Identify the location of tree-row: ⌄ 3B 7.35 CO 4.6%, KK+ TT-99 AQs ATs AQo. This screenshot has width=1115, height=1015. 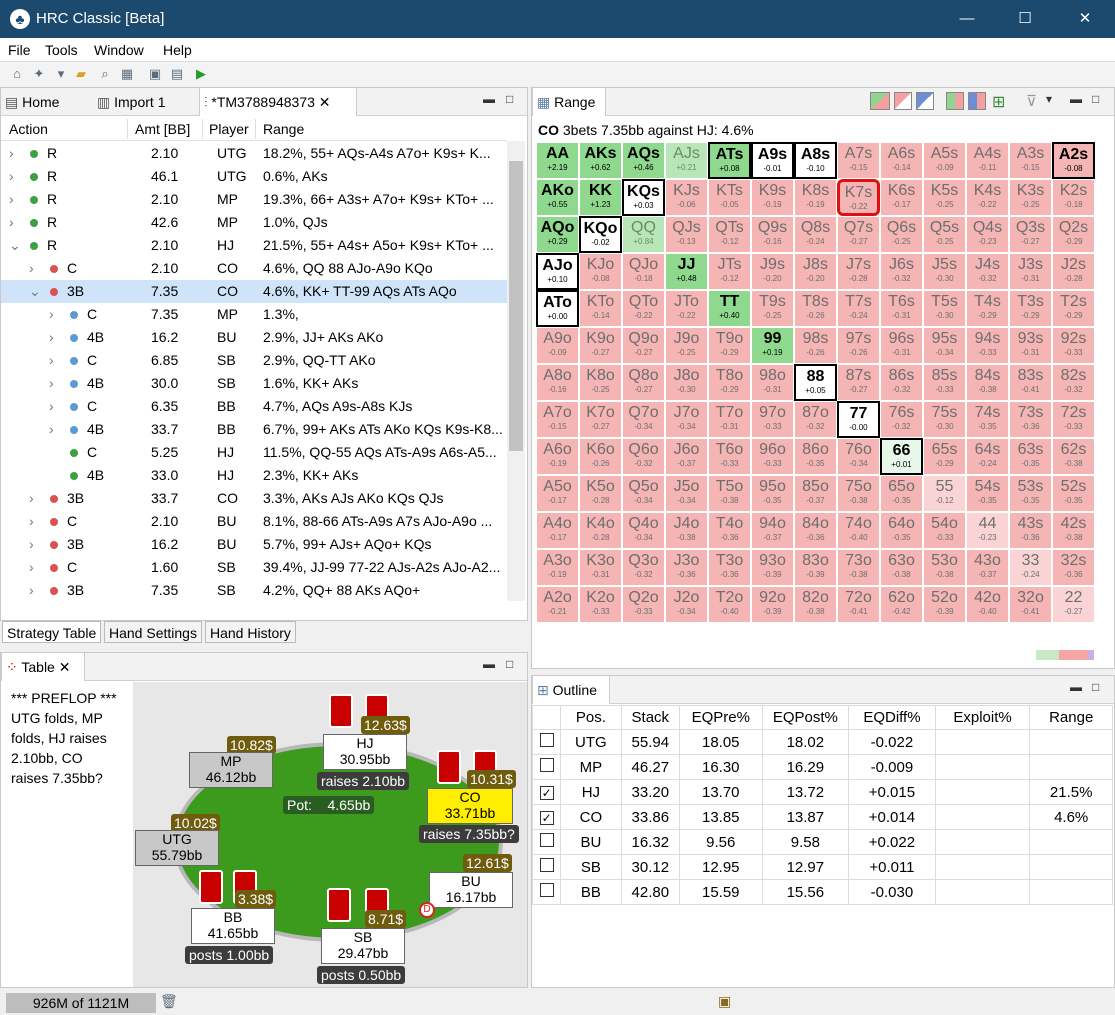
(254, 291).